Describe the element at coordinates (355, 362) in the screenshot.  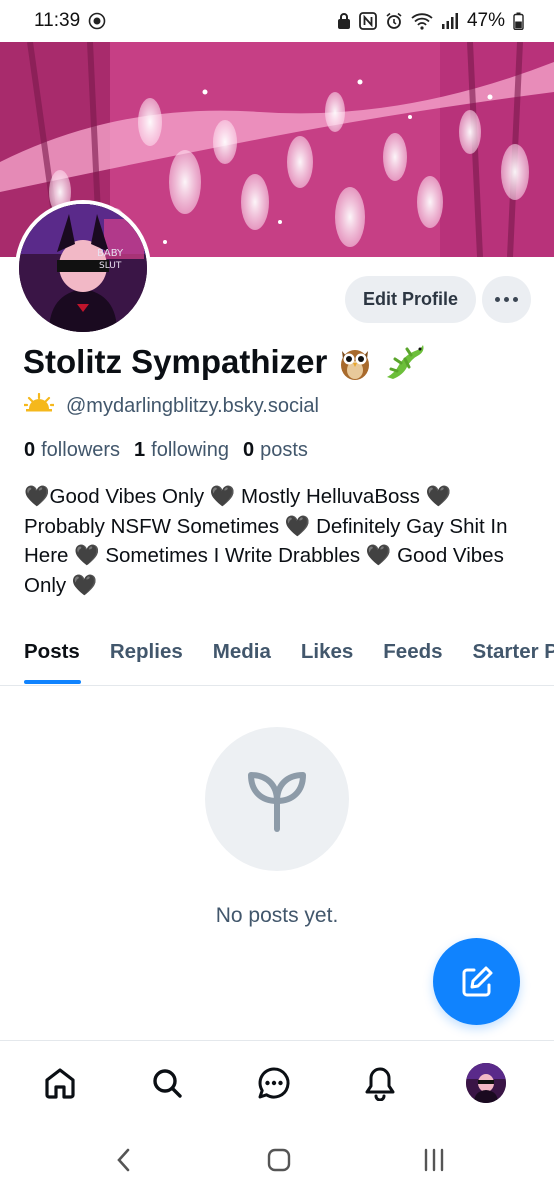
I see `owl-emoji-icon` at that location.